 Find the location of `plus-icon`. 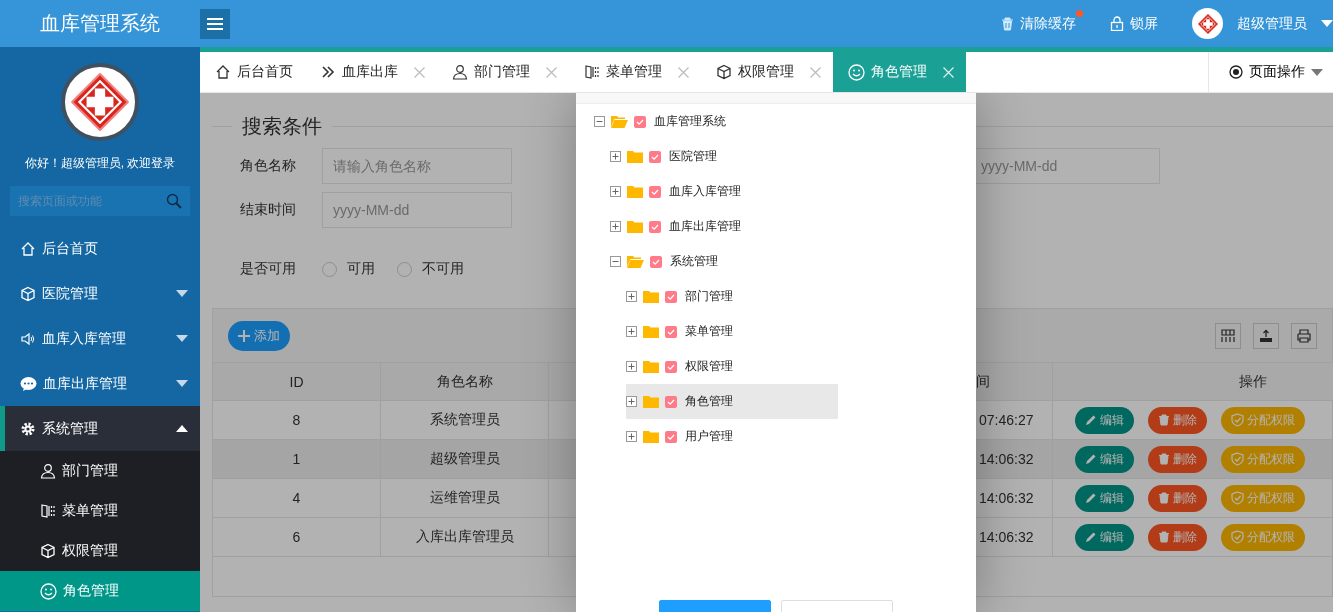

plus-icon is located at coordinates (244, 335).